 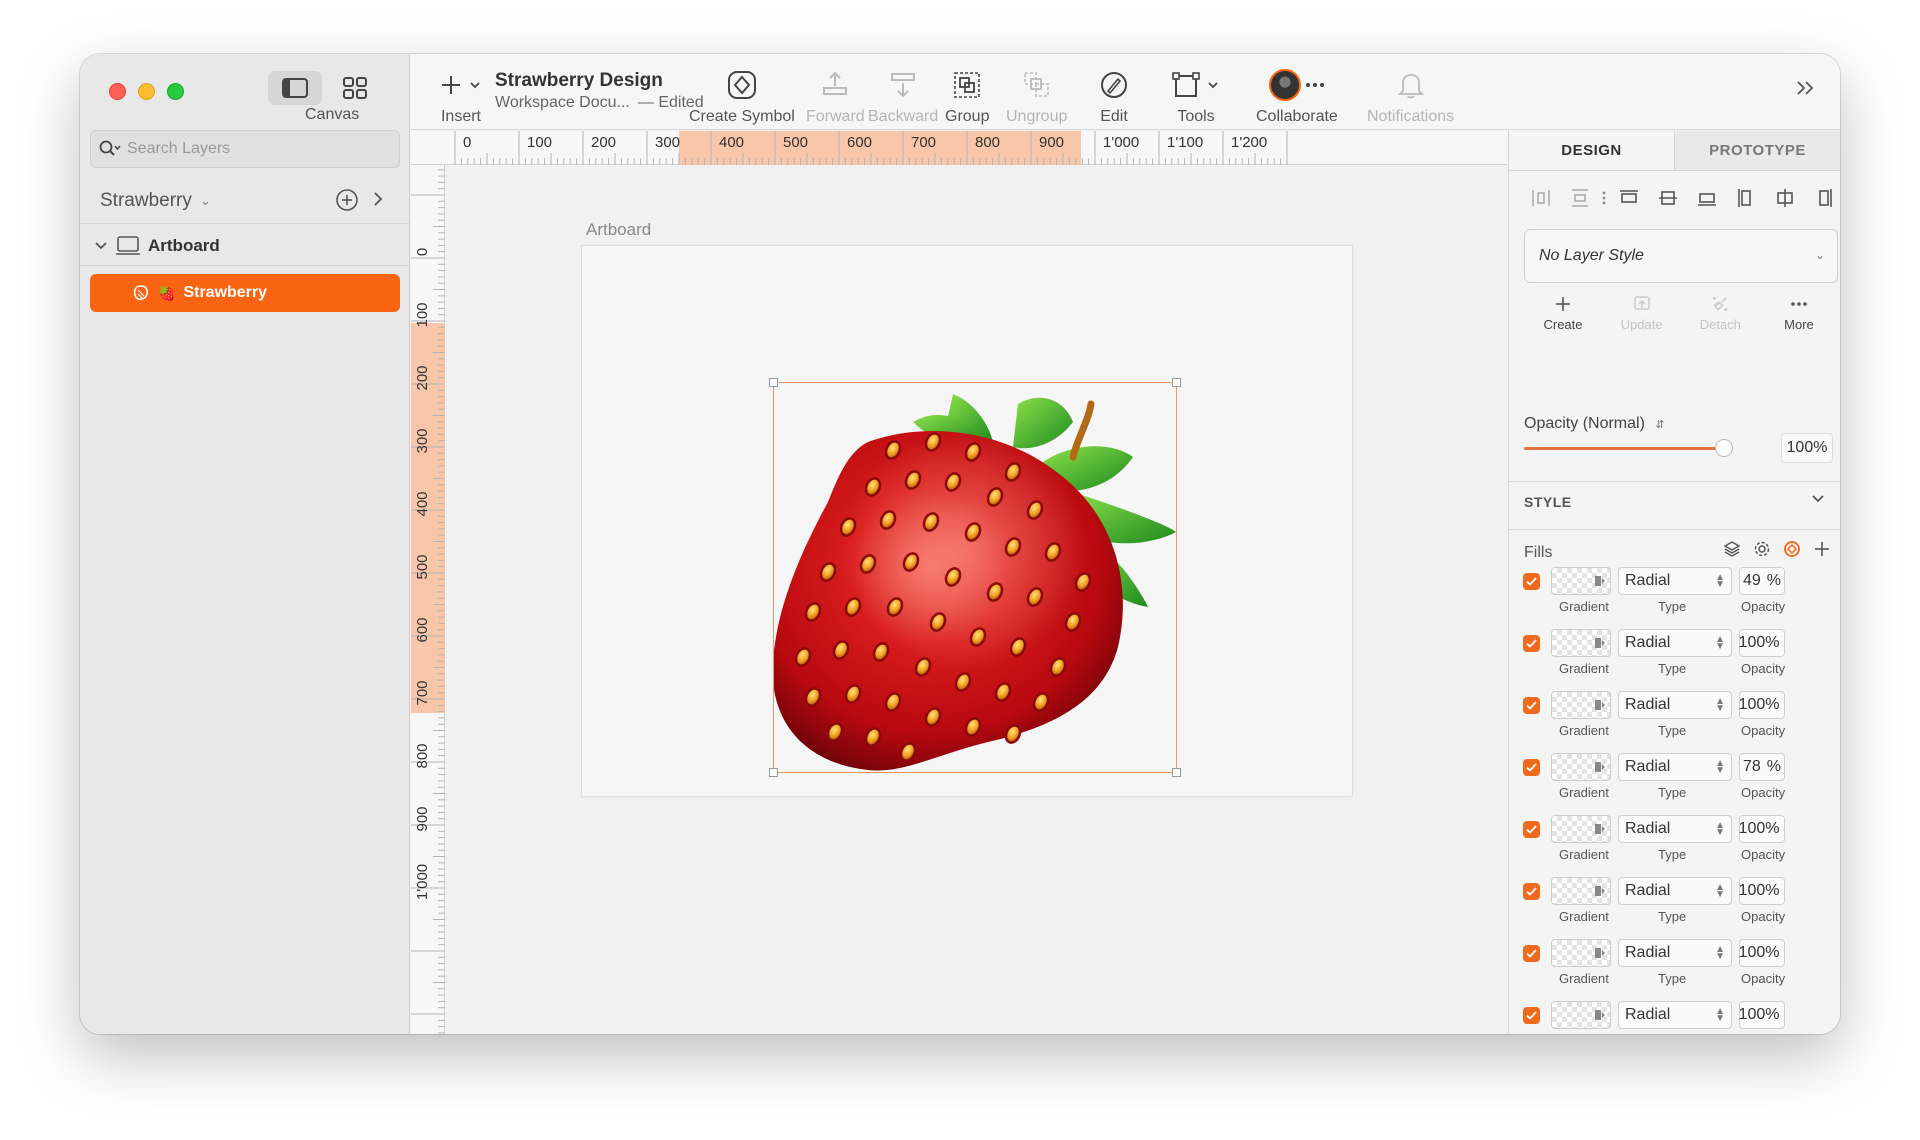 I want to click on type-caption: Type, so click(x=1672, y=668).